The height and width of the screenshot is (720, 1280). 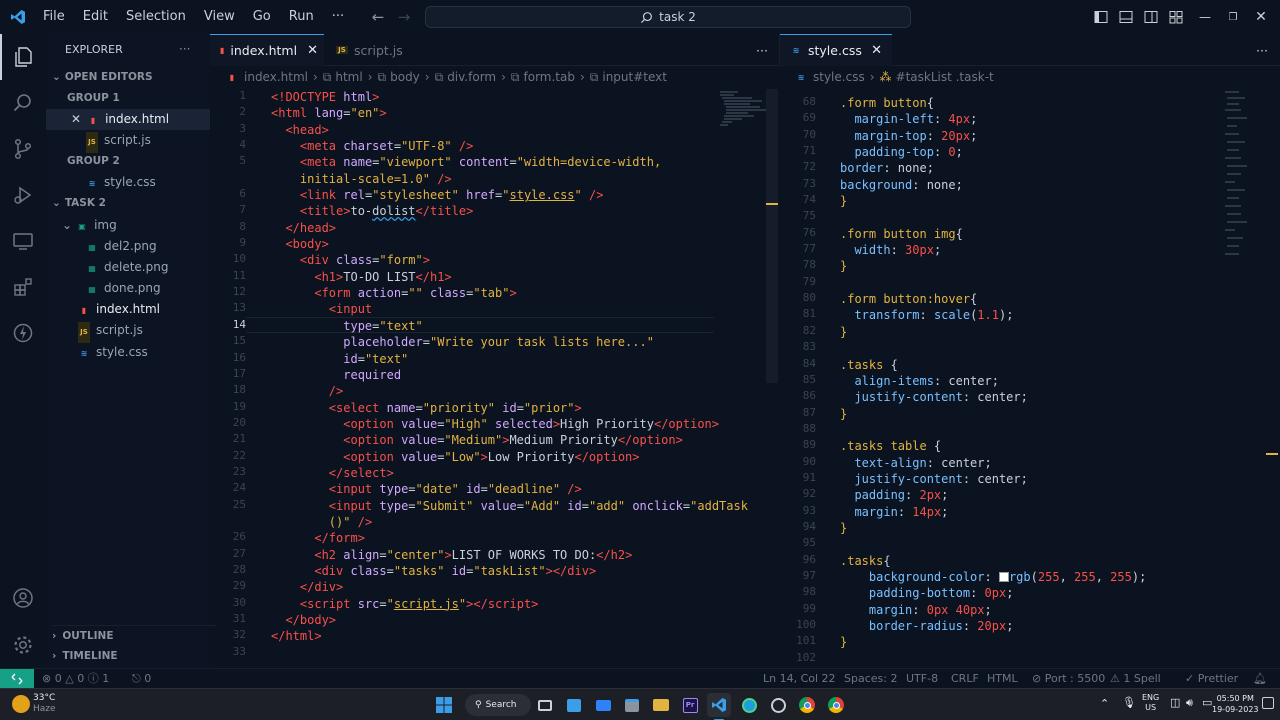 What do you see at coordinates (405, 77) in the screenshot?
I see `breadcrumb-item: body` at bounding box center [405, 77].